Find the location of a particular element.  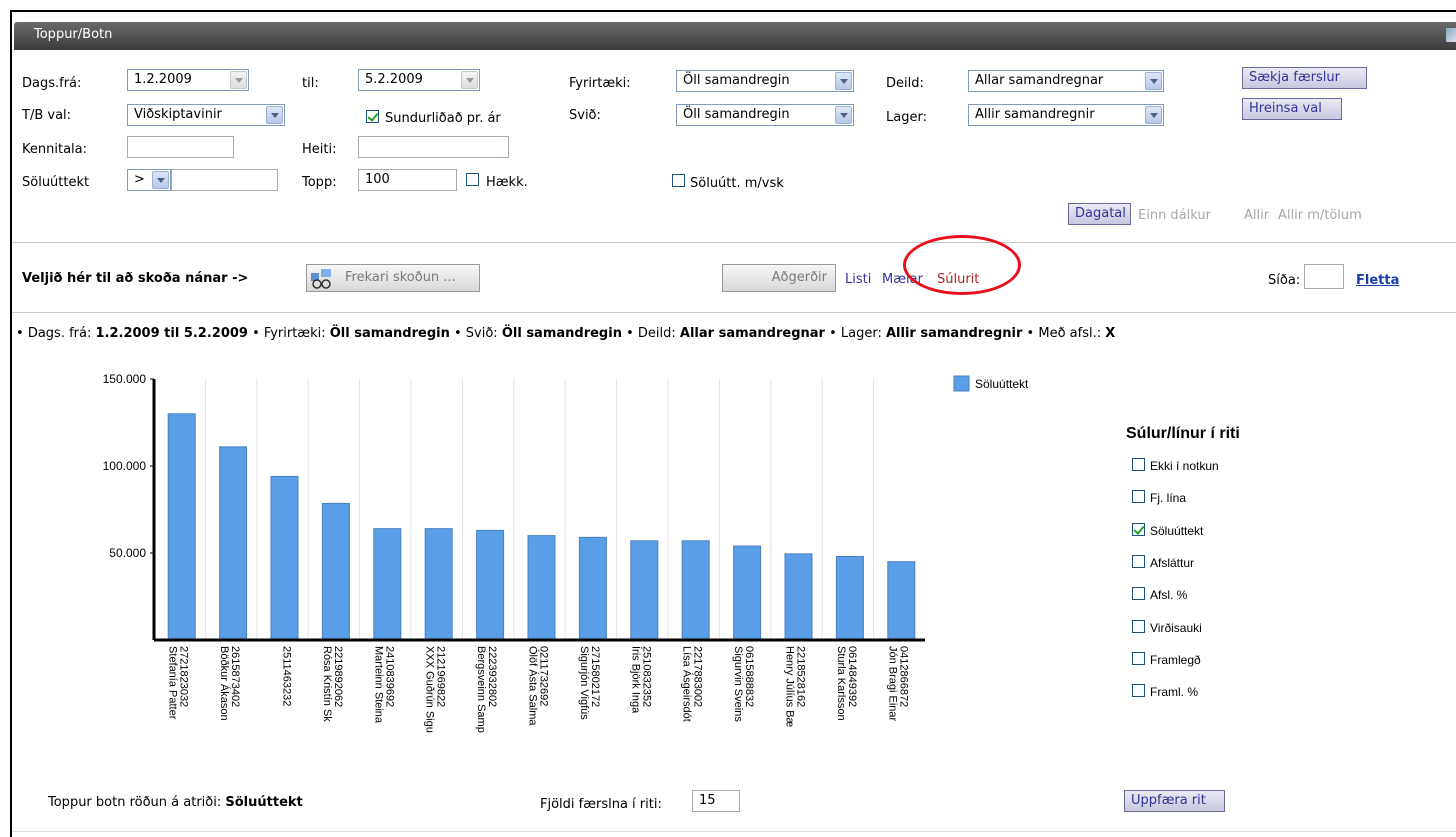

y-tick-label: 150.000 is located at coordinates (125, 379).